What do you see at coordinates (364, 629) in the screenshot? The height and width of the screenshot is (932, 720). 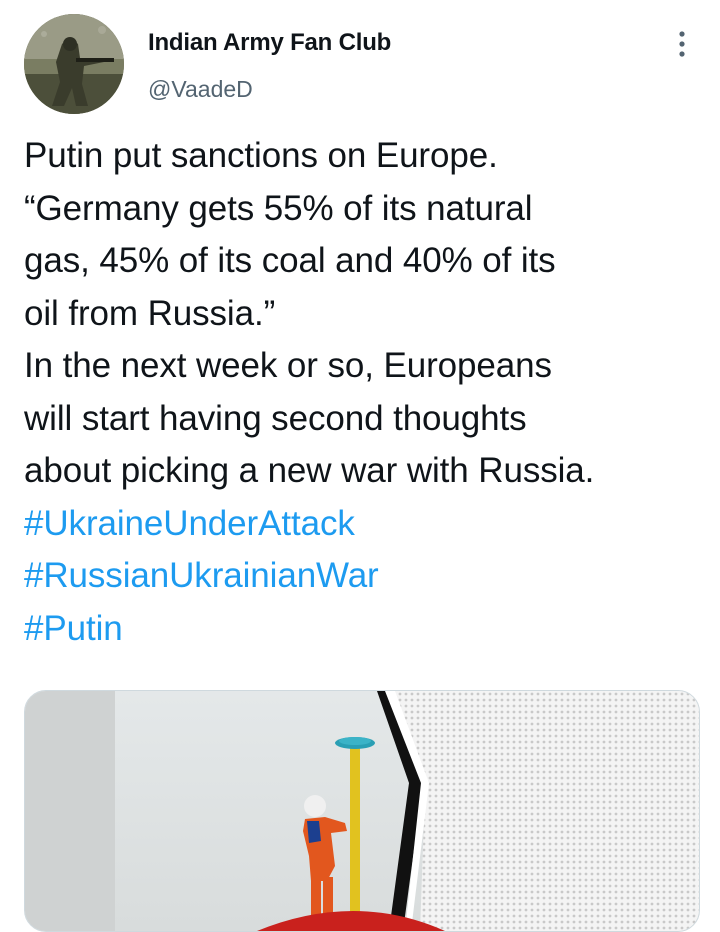 I see `hashtag-link: #Putin` at bounding box center [364, 629].